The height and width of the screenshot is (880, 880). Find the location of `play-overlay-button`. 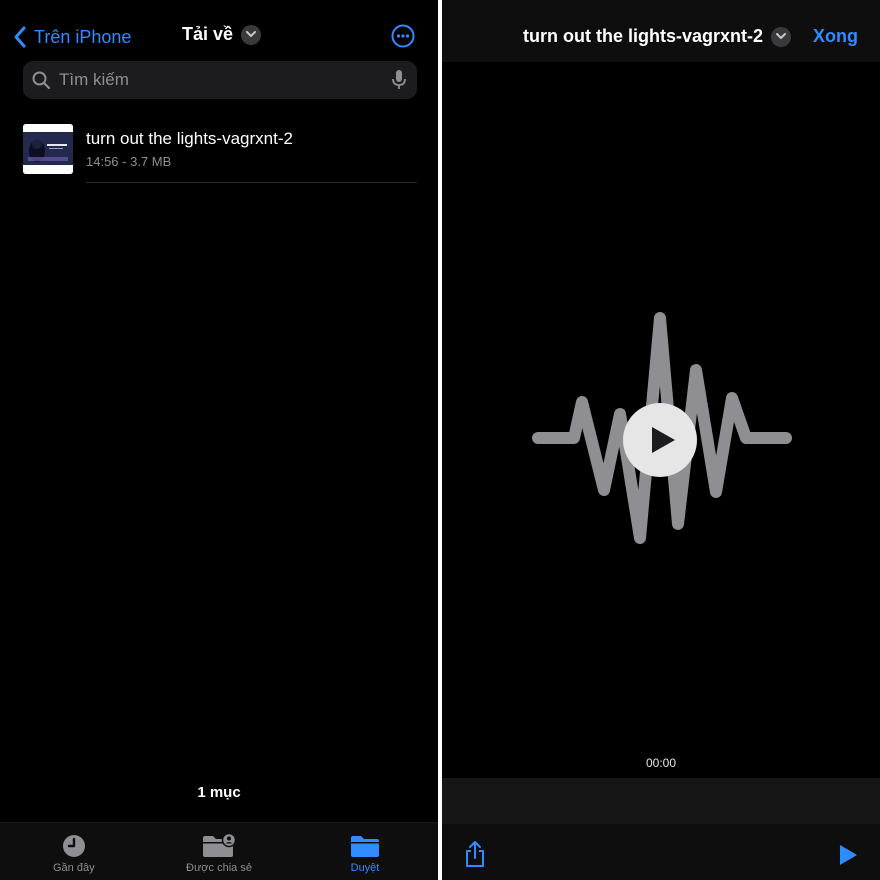

play-overlay-button is located at coordinates (660, 440).